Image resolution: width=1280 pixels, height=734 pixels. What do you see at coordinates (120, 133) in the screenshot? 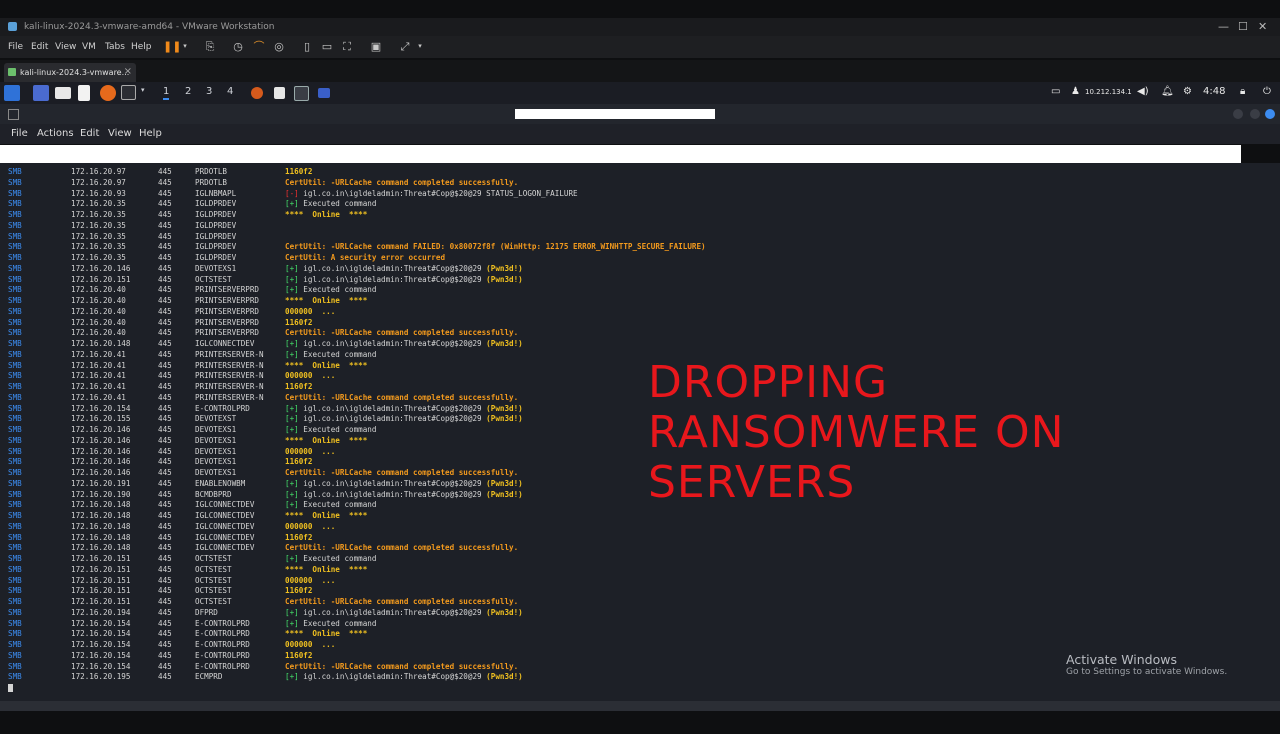
I see `term-menu-view: View` at bounding box center [120, 133].